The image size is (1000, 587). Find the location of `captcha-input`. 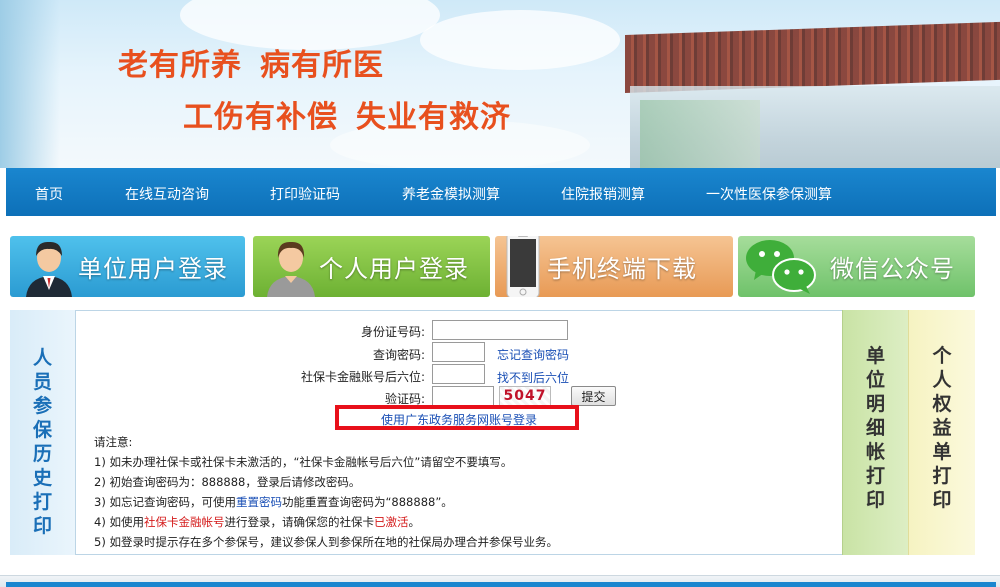

captcha-input is located at coordinates (463, 396).